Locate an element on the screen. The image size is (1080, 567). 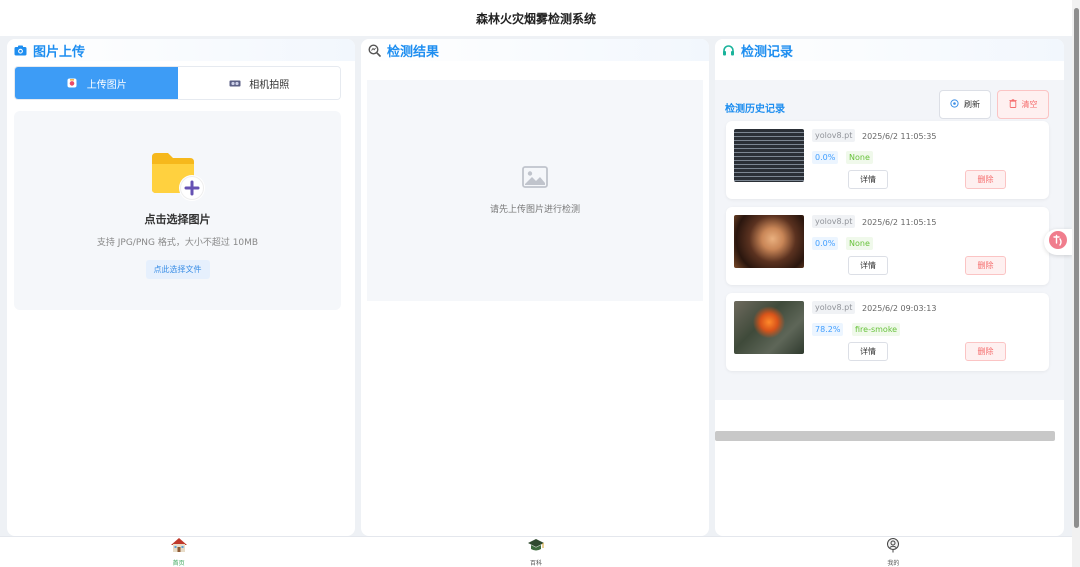
trash-icon is located at coordinates (1012, 104).